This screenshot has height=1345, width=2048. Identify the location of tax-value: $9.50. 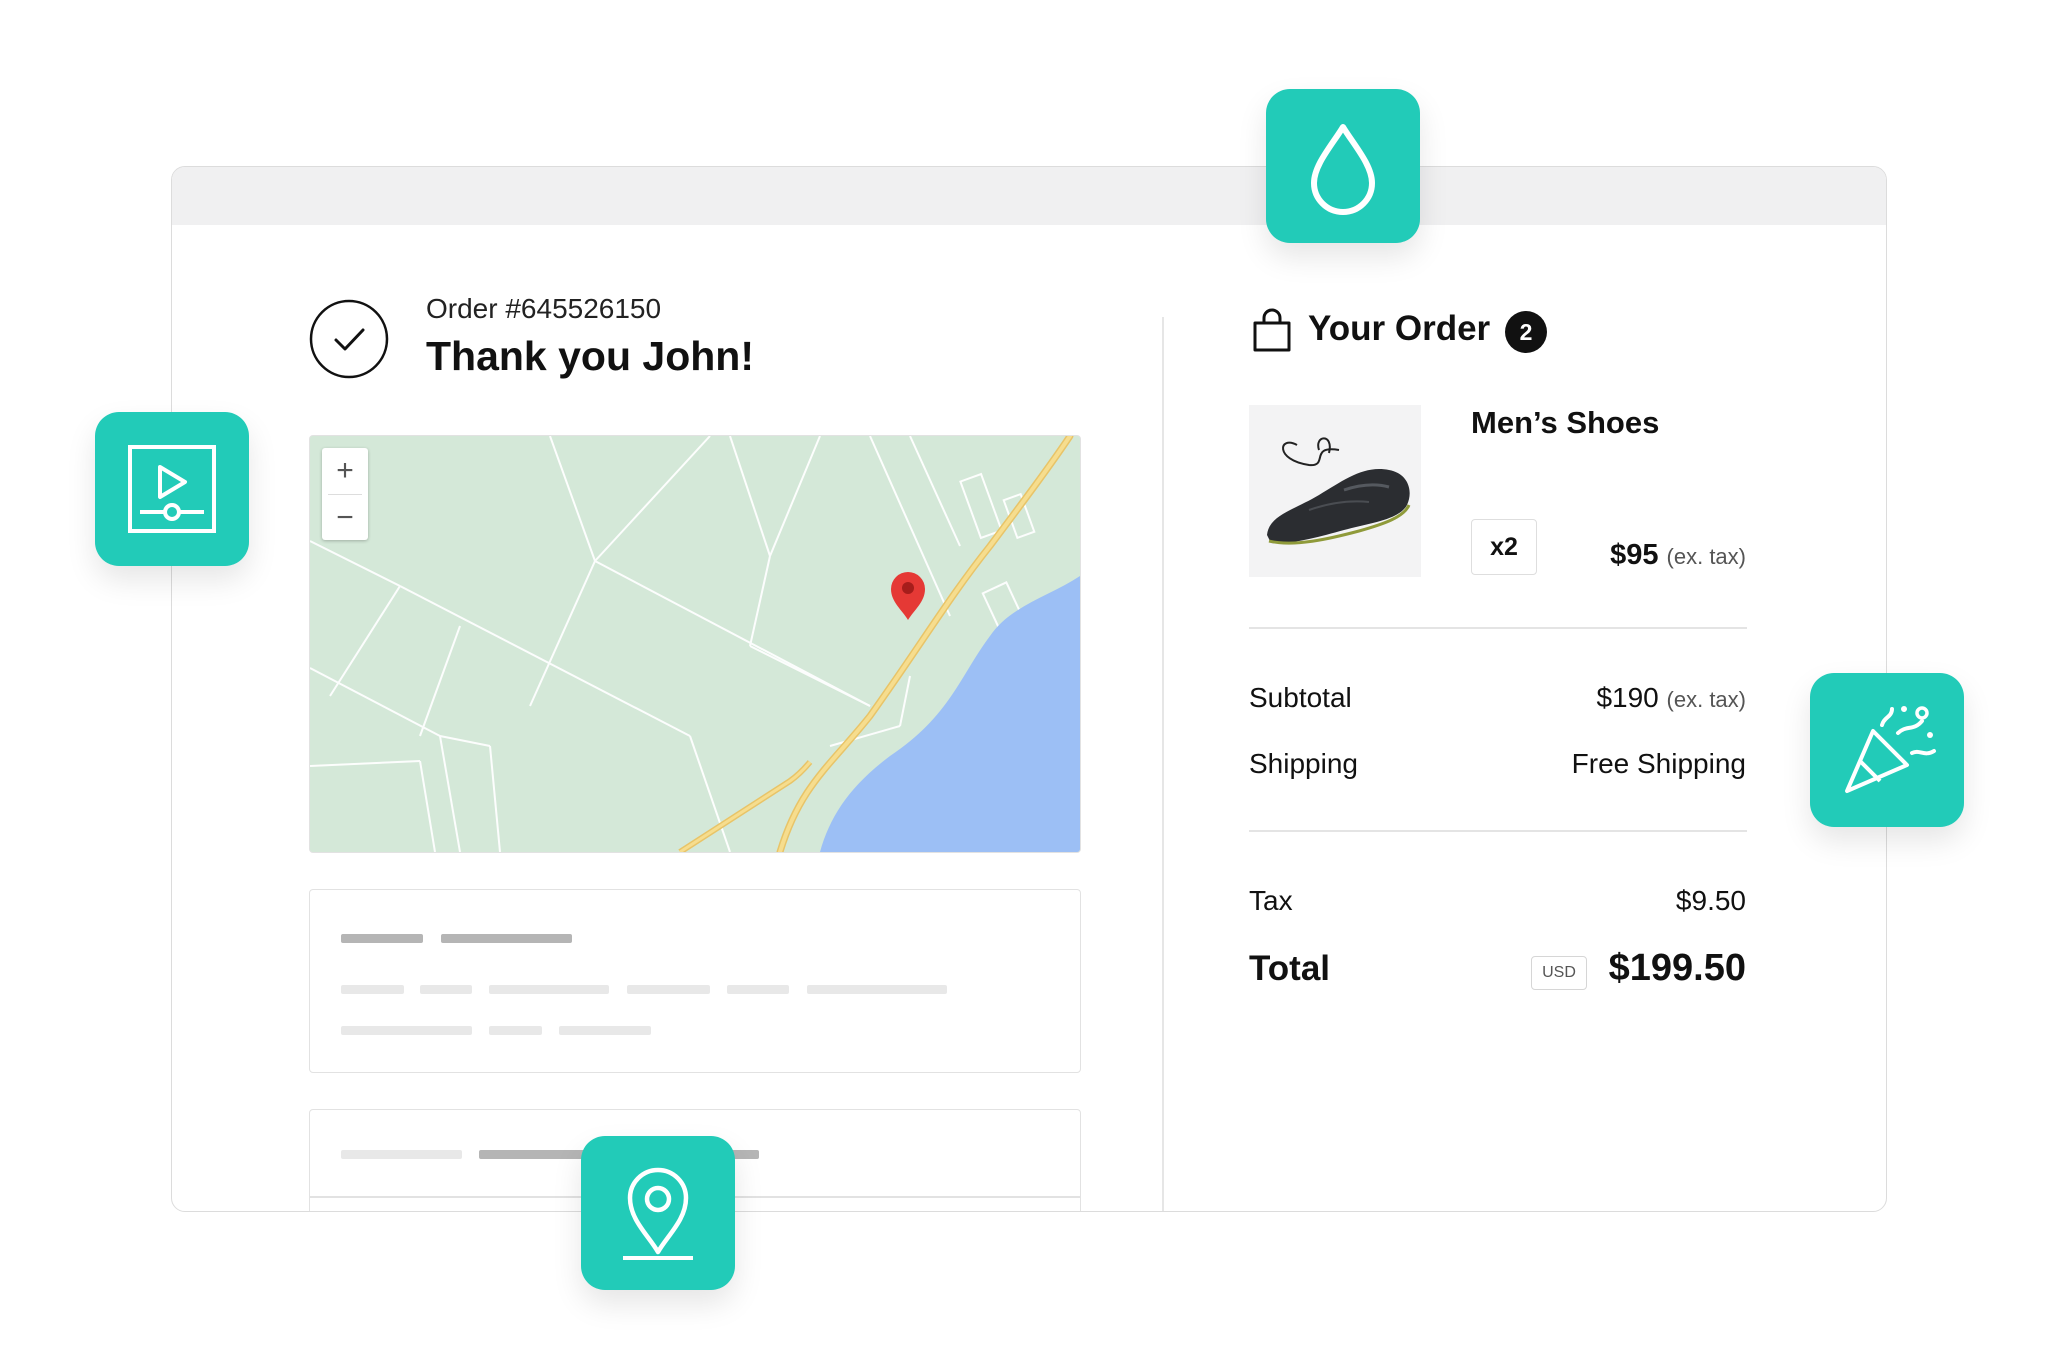
(1710, 900).